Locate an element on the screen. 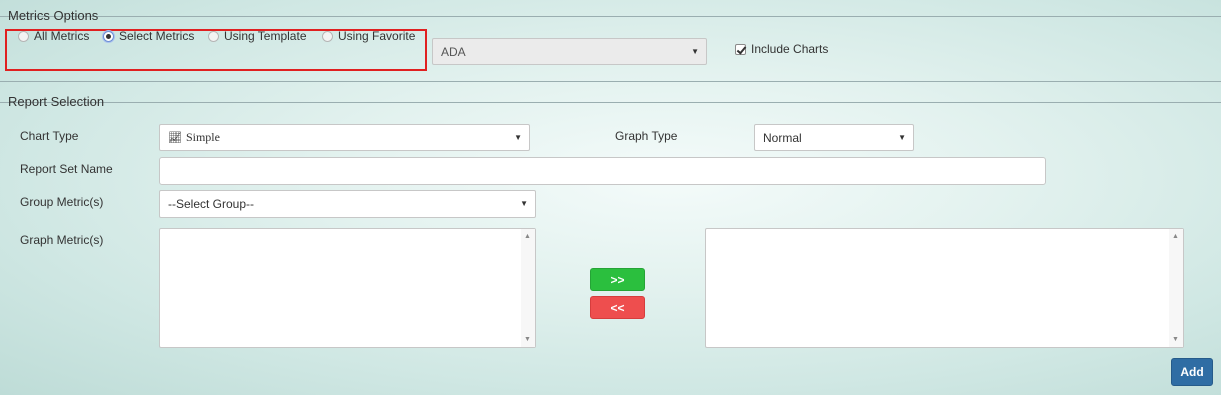 The height and width of the screenshot is (395, 1221). metrics-options-legend: Metrics Options is located at coordinates (53, 15).